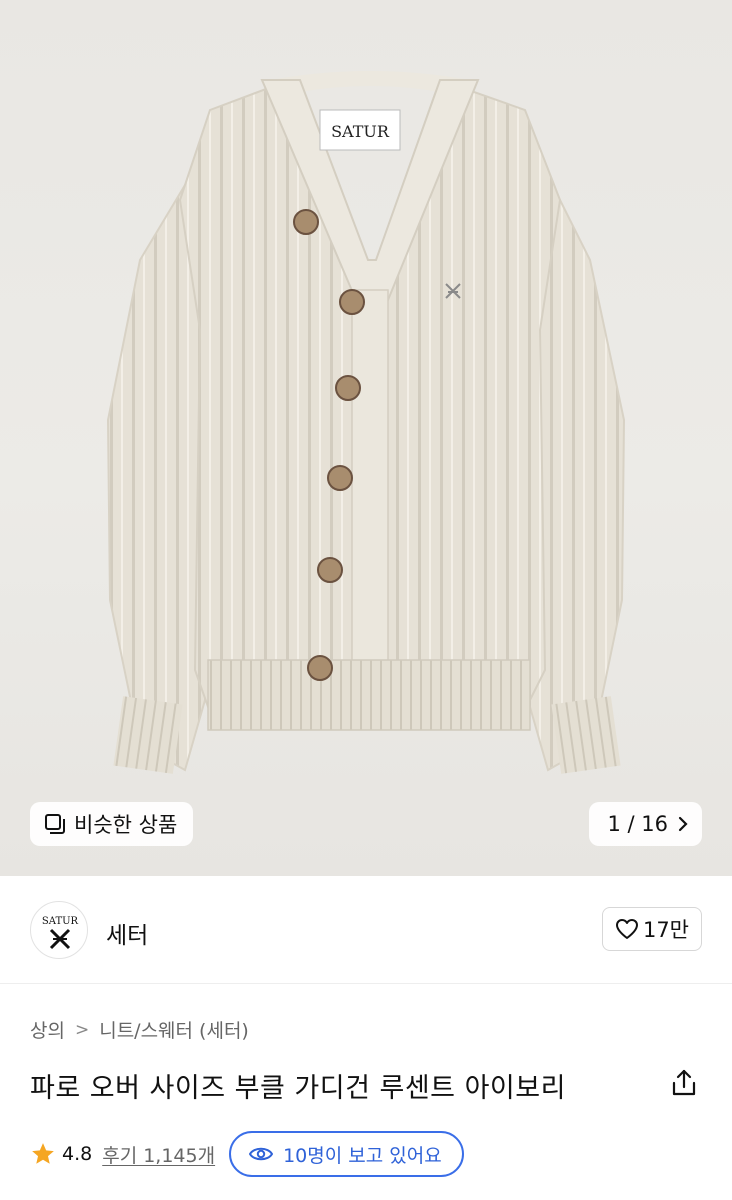 This screenshot has width=732, height=1200. What do you see at coordinates (60, 933) in the screenshot?
I see `brand-logo-mark: SATUR` at bounding box center [60, 933].